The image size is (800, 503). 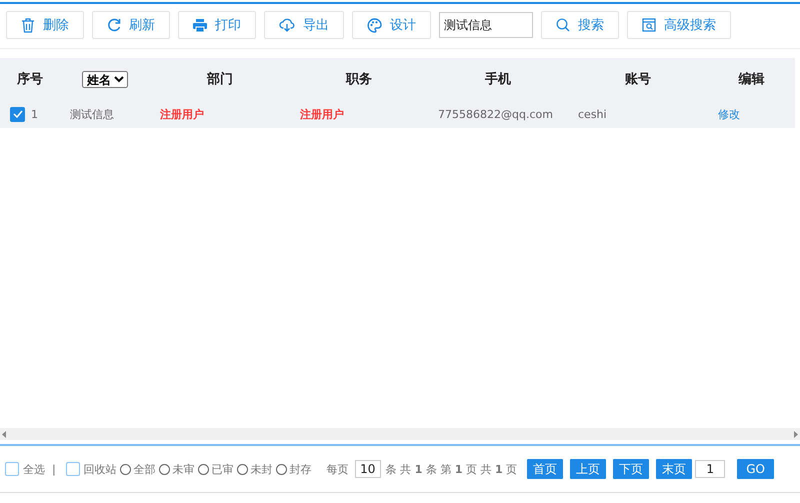 I want to click on select-all-checkbox, so click(x=12, y=469).